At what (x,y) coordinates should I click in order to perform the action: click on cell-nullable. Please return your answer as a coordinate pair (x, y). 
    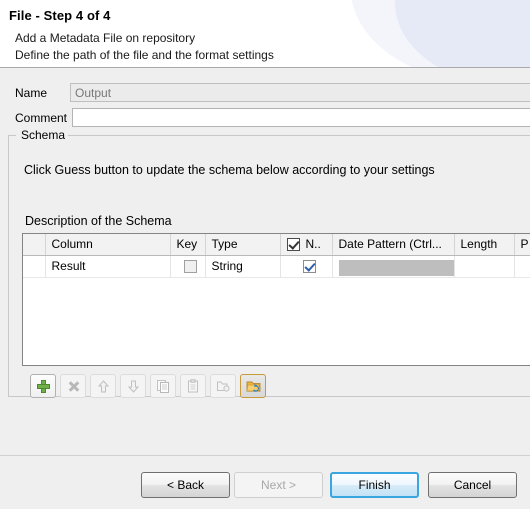
    Looking at the image, I should click on (306, 266).